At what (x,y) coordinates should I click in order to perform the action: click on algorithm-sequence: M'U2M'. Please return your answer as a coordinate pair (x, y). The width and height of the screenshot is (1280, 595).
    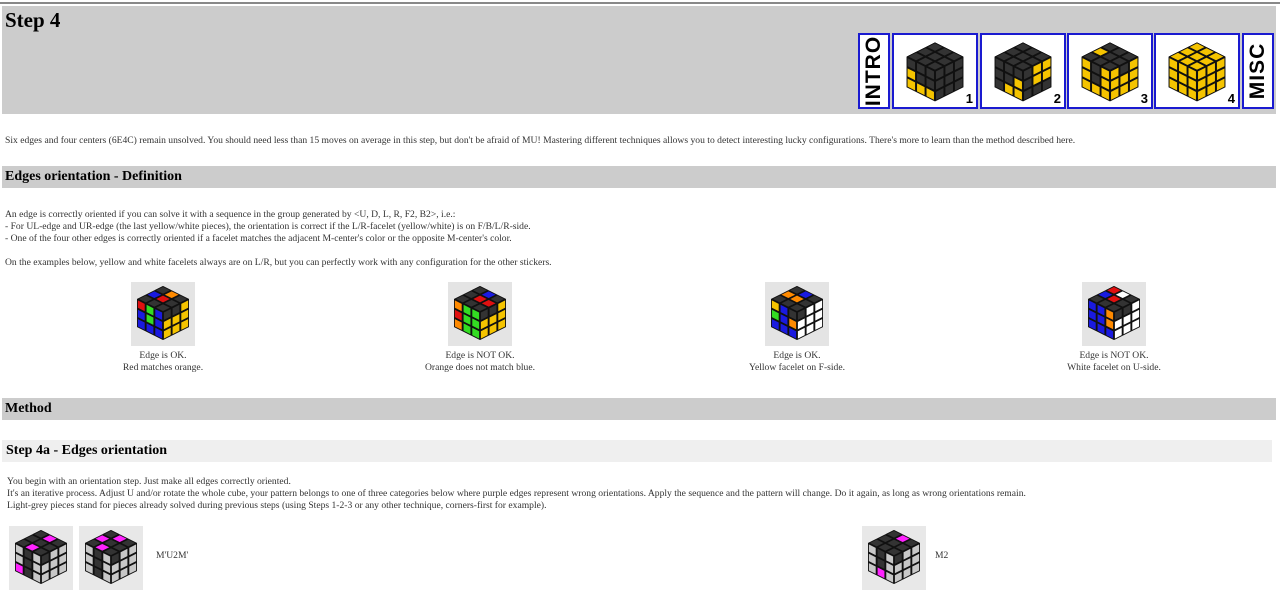
    Looking at the image, I should click on (172, 555).